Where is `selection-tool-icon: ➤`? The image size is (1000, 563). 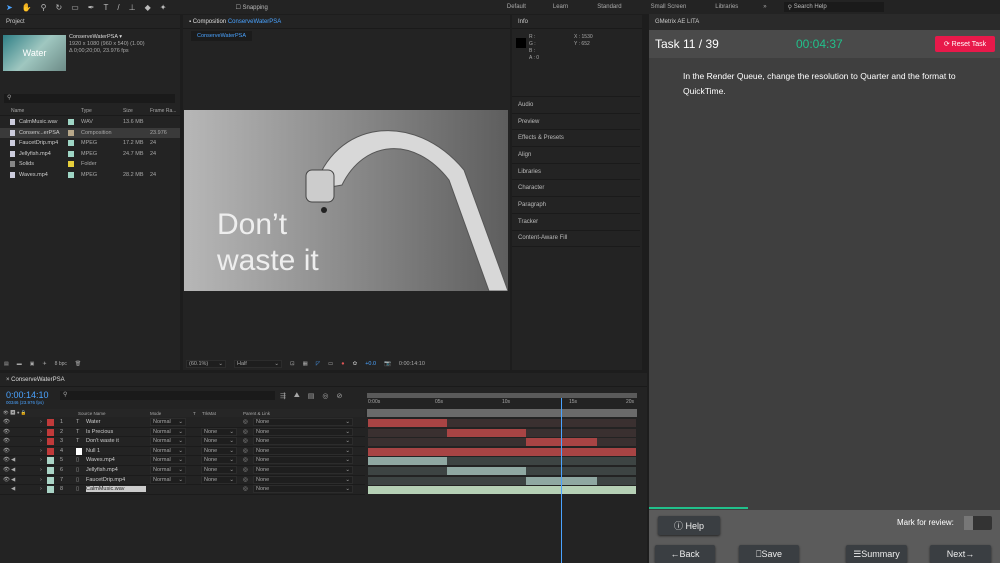
selection-tool-icon: ➤ is located at coordinates (9, 7).